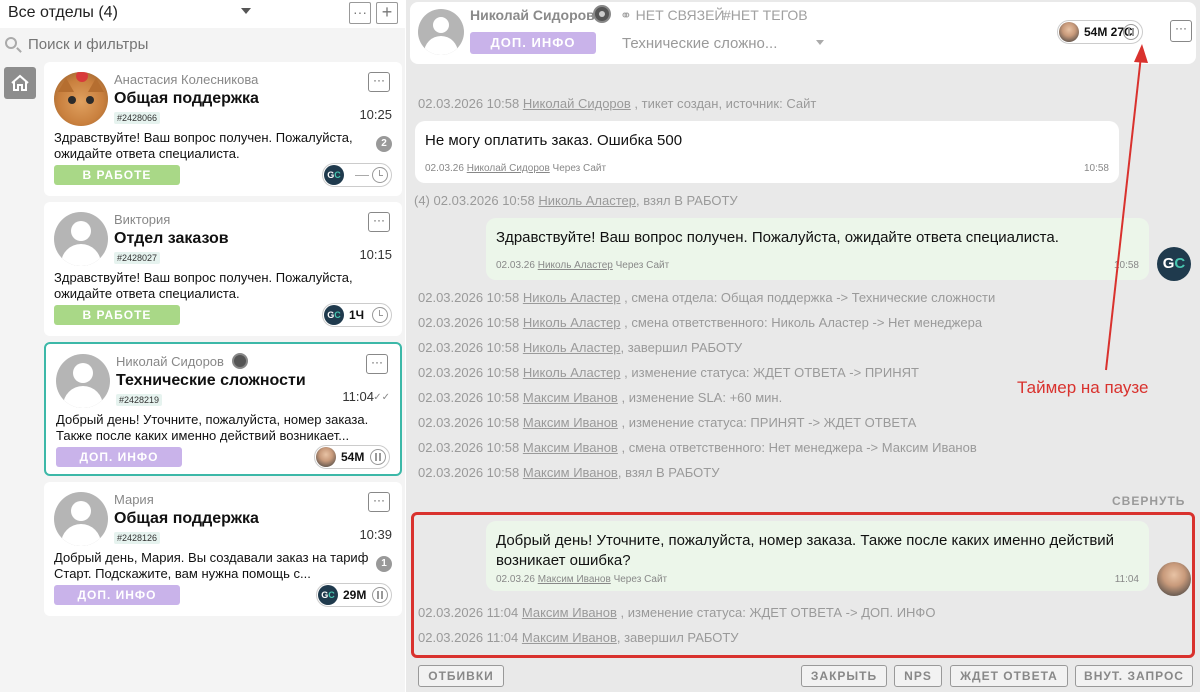  Describe the element at coordinates (375, 114) in the screenshot. I see `ticket-time: 10:25` at that location.